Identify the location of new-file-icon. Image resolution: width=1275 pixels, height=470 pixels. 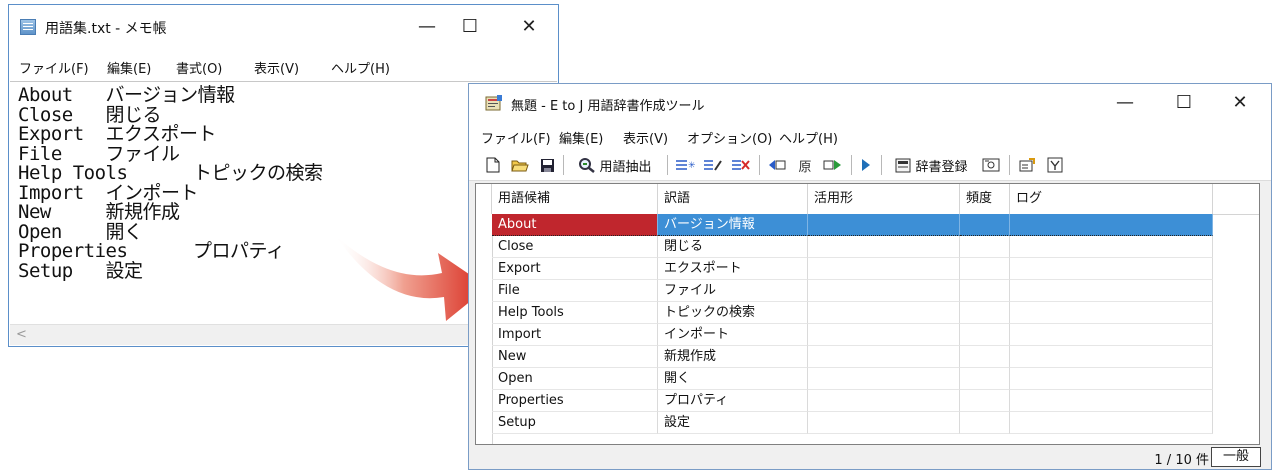
(493, 165).